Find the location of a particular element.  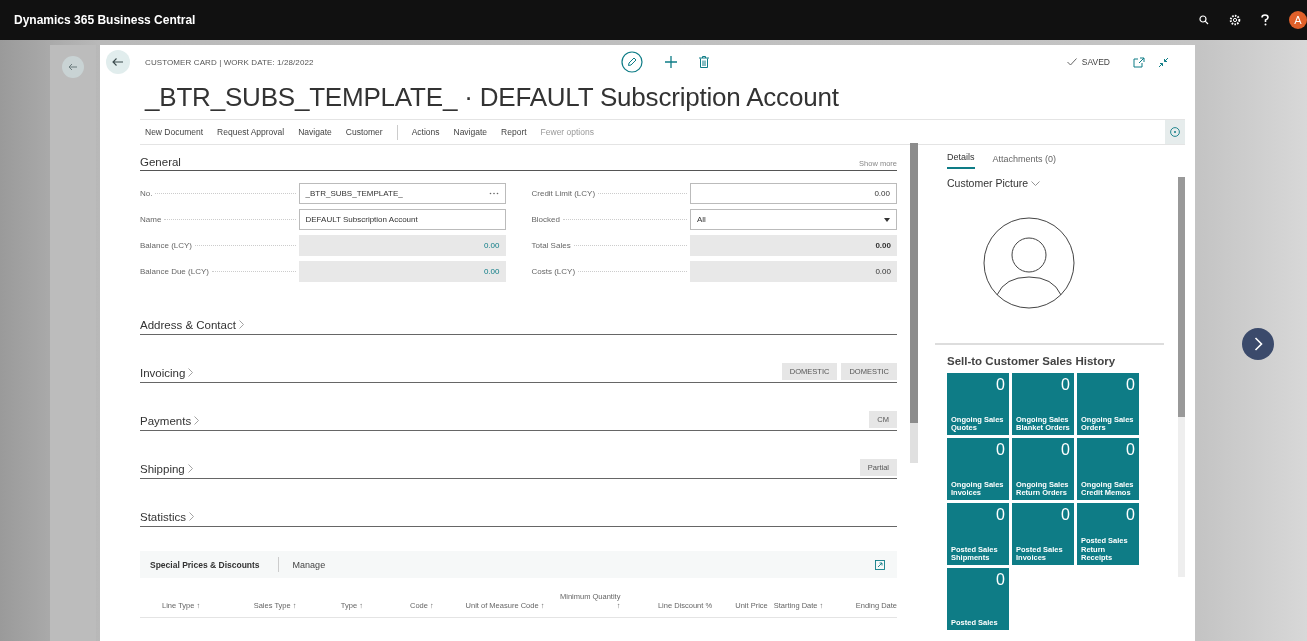

search-icon is located at coordinates (1204, 20).